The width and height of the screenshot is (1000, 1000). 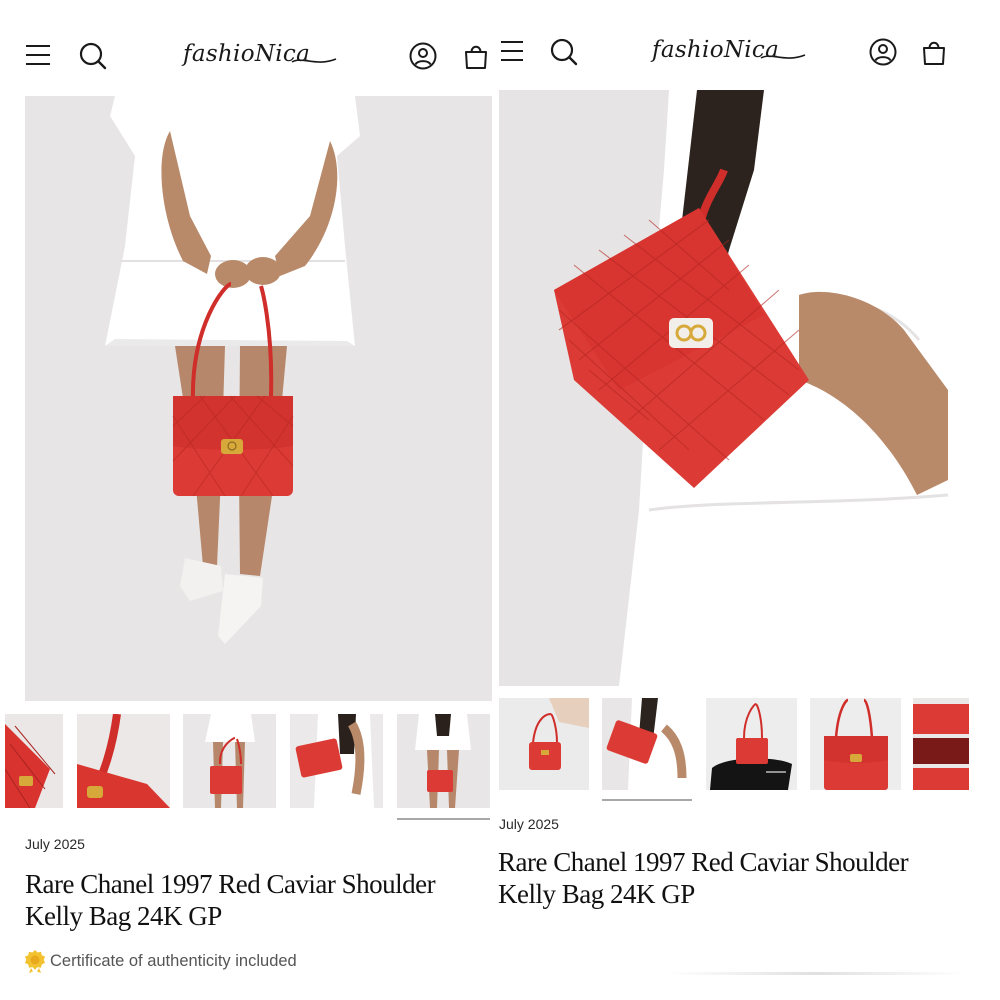 I want to click on hand-holding-bag-photo, so click(x=544, y=744).